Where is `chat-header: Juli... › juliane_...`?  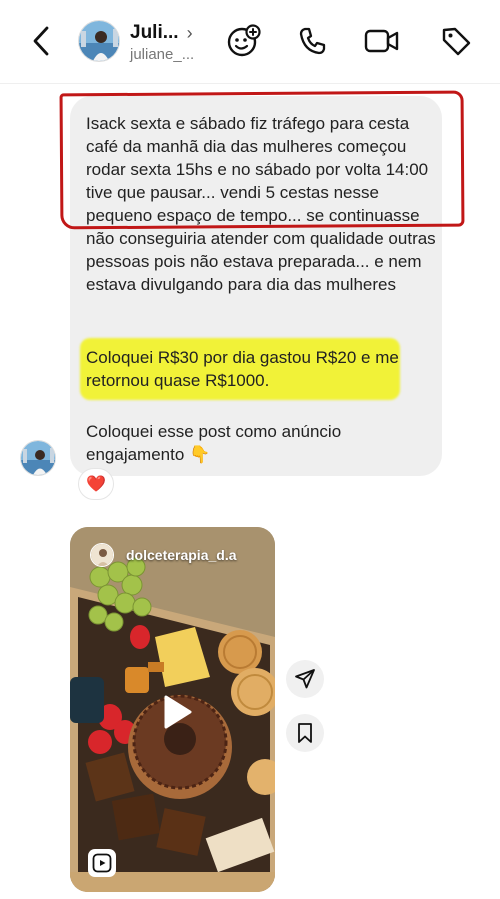 chat-header: Juli... › juliane_... is located at coordinates (250, 42).